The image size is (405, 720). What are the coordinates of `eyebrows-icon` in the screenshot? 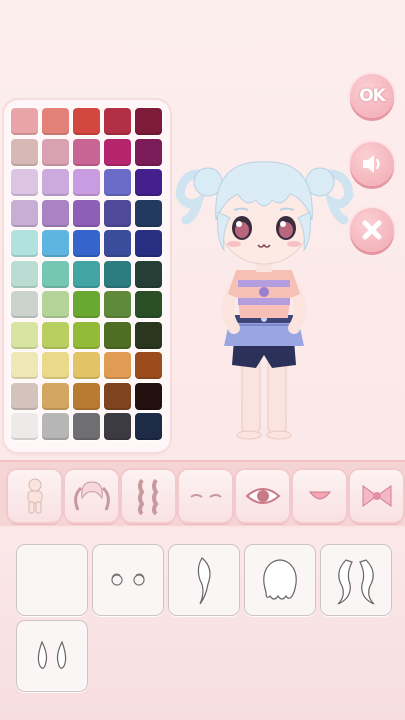 It's located at (205, 496).